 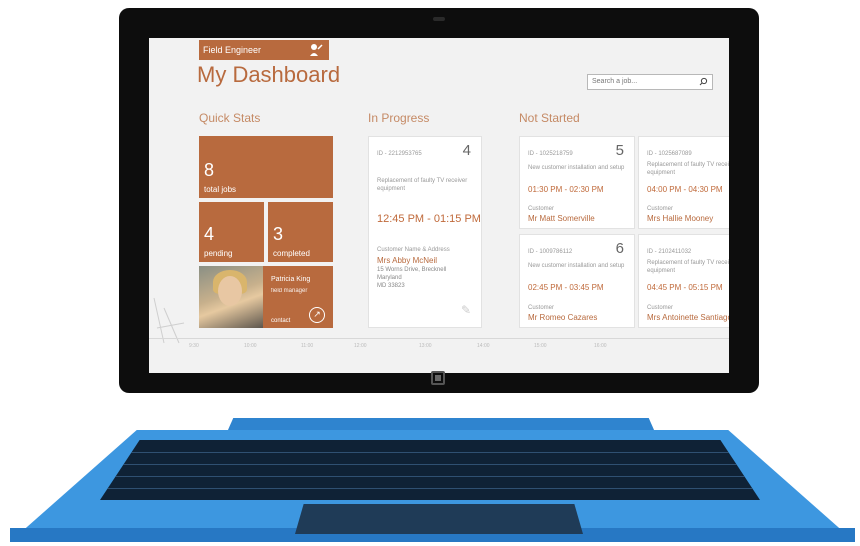 What do you see at coordinates (230, 118) in the screenshot?
I see `section-quick-stats: Quick Stats` at bounding box center [230, 118].